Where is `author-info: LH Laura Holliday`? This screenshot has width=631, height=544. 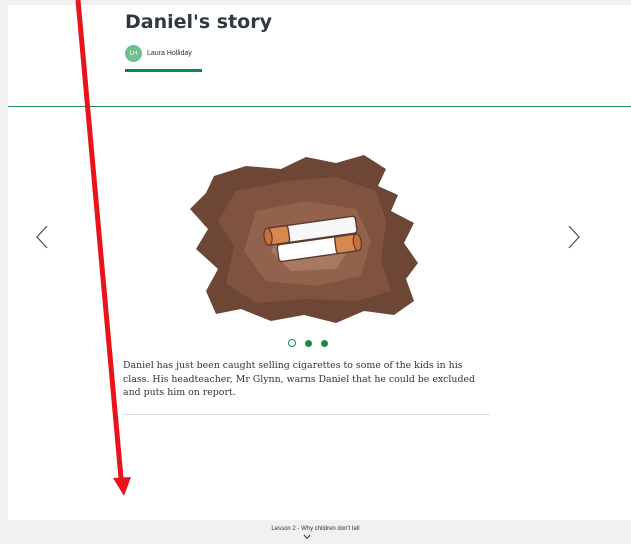
author-info: LH Laura Holliday is located at coordinates (158, 53).